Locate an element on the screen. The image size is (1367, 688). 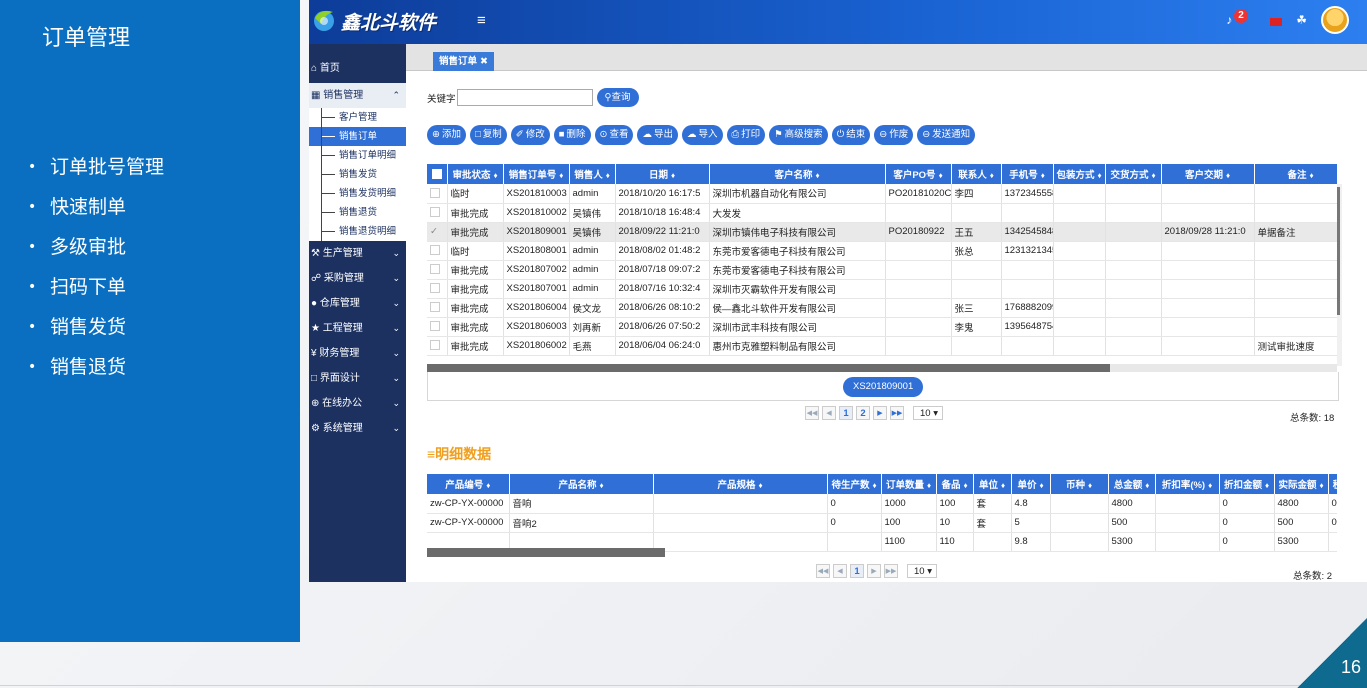
column-header: 产品名称 ♦ is located at coordinates (581, 484).